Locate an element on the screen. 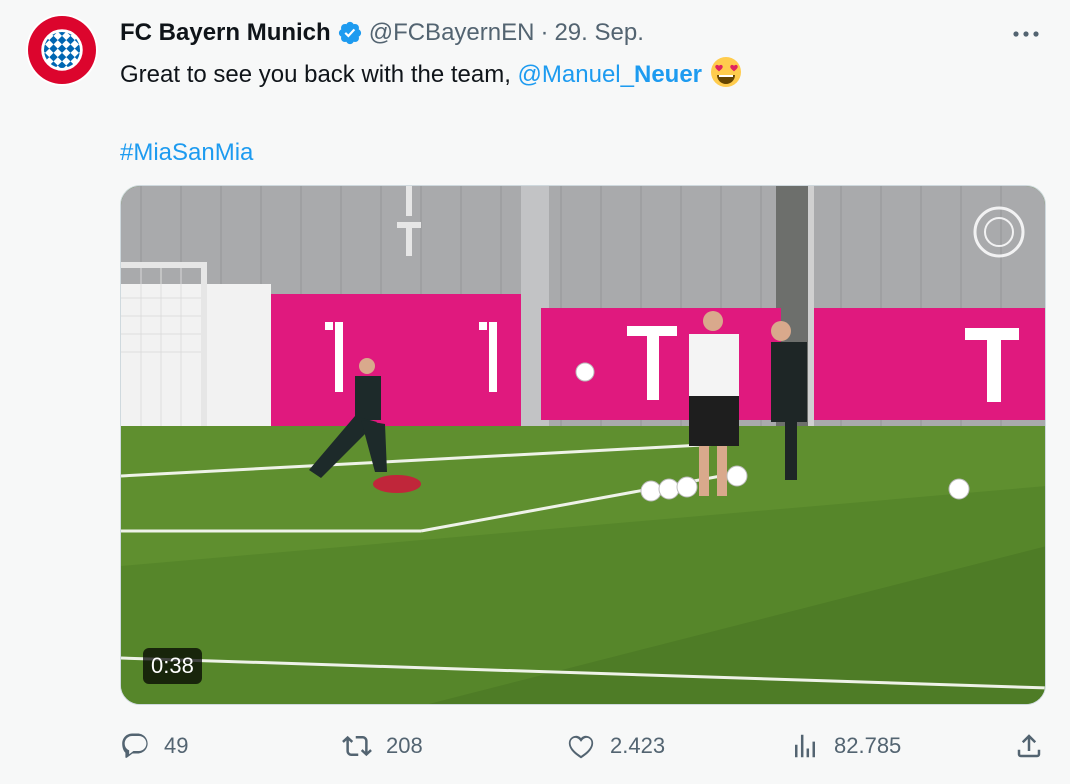 Image resolution: width=1070 pixels, height=784 pixels. heart-icon is located at coordinates (581, 747).